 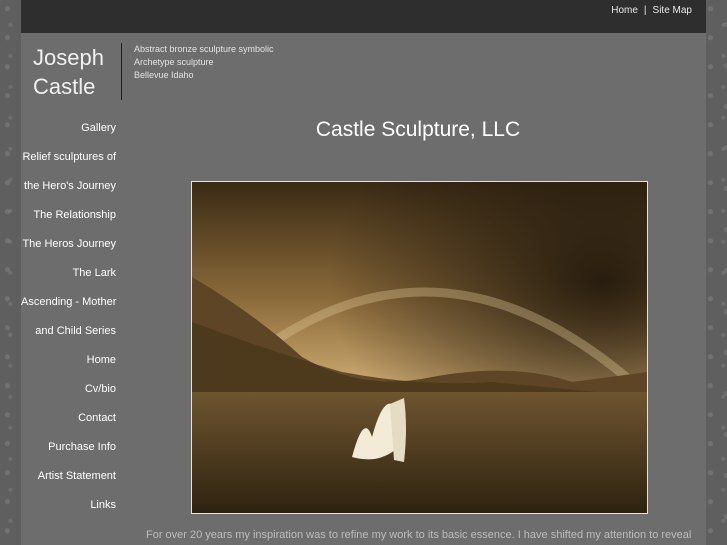 I want to click on tagline-line: Abstract bronze sculpture symbolic, so click(x=204, y=49).